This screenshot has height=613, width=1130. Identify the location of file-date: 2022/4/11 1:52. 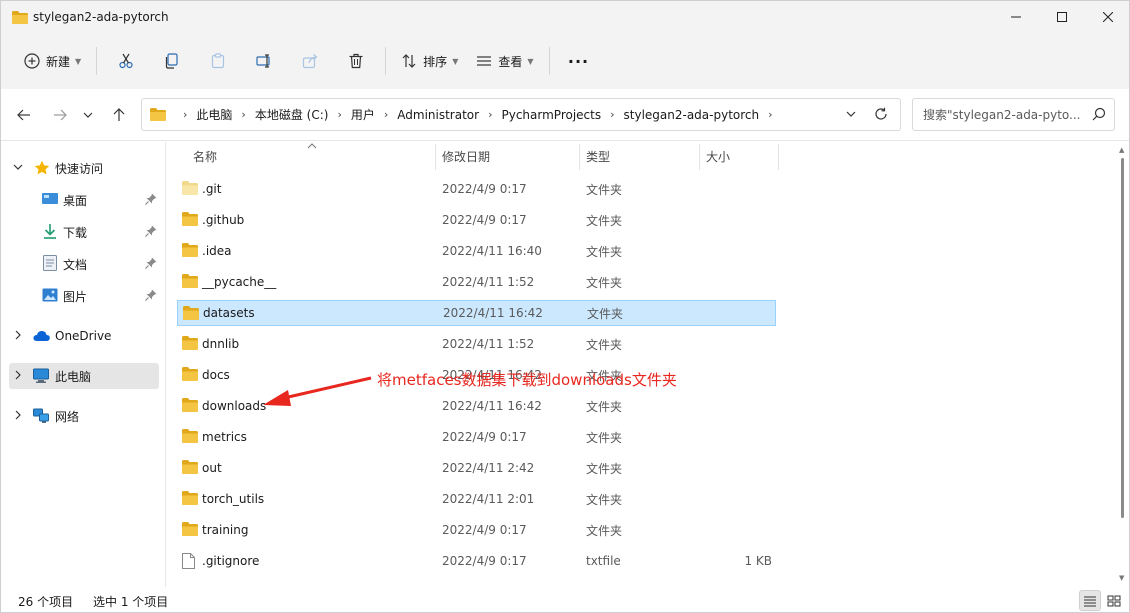
(488, 282).